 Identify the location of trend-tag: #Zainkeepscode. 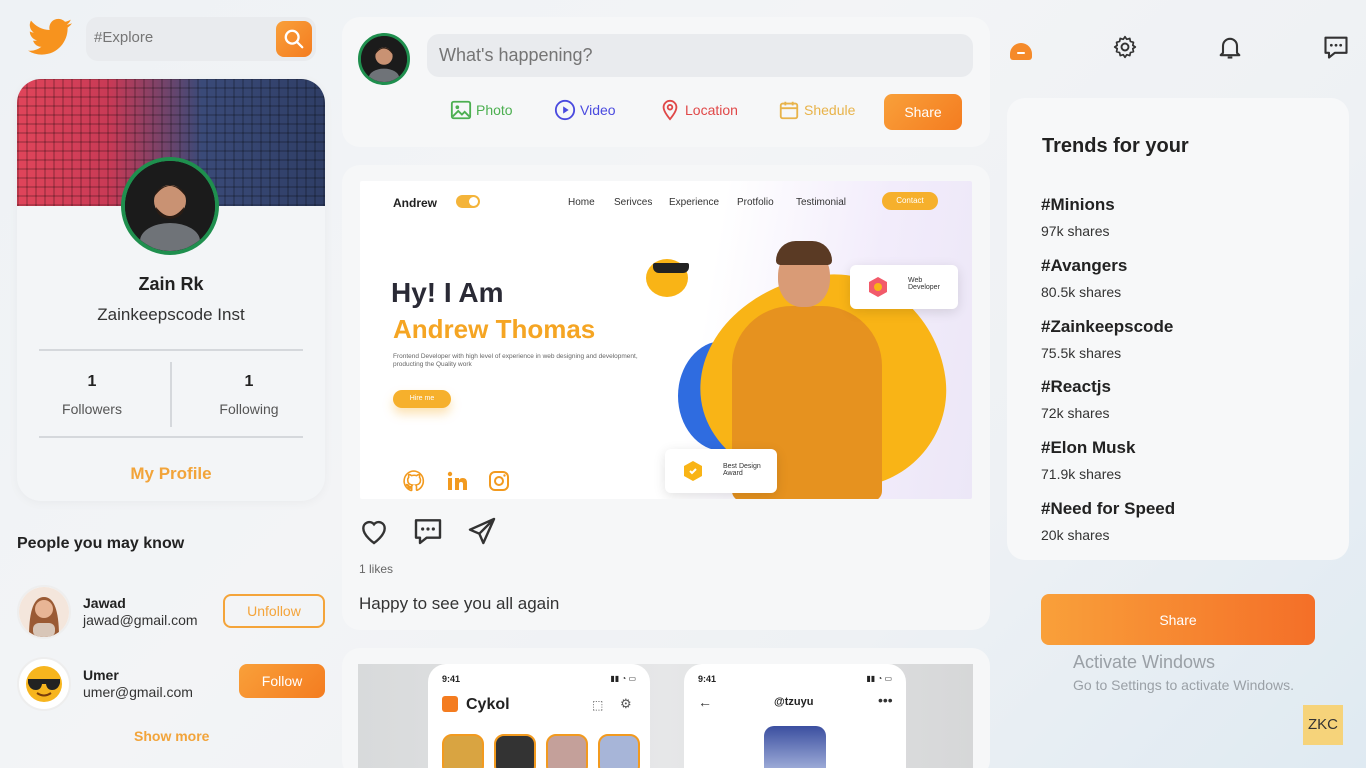
(1107, 326).